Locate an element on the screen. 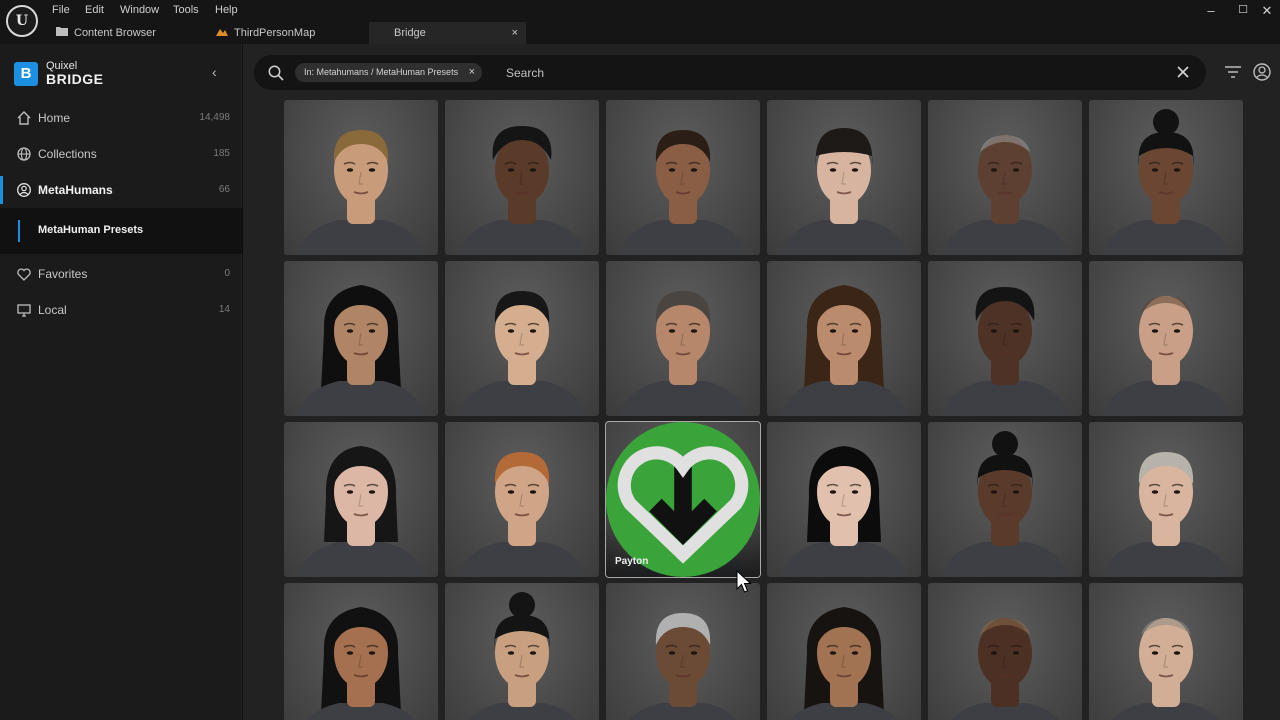 This screenshot has height=720, width=1280. sidebar-item-label: Collections is located at coordinates (67, 154).